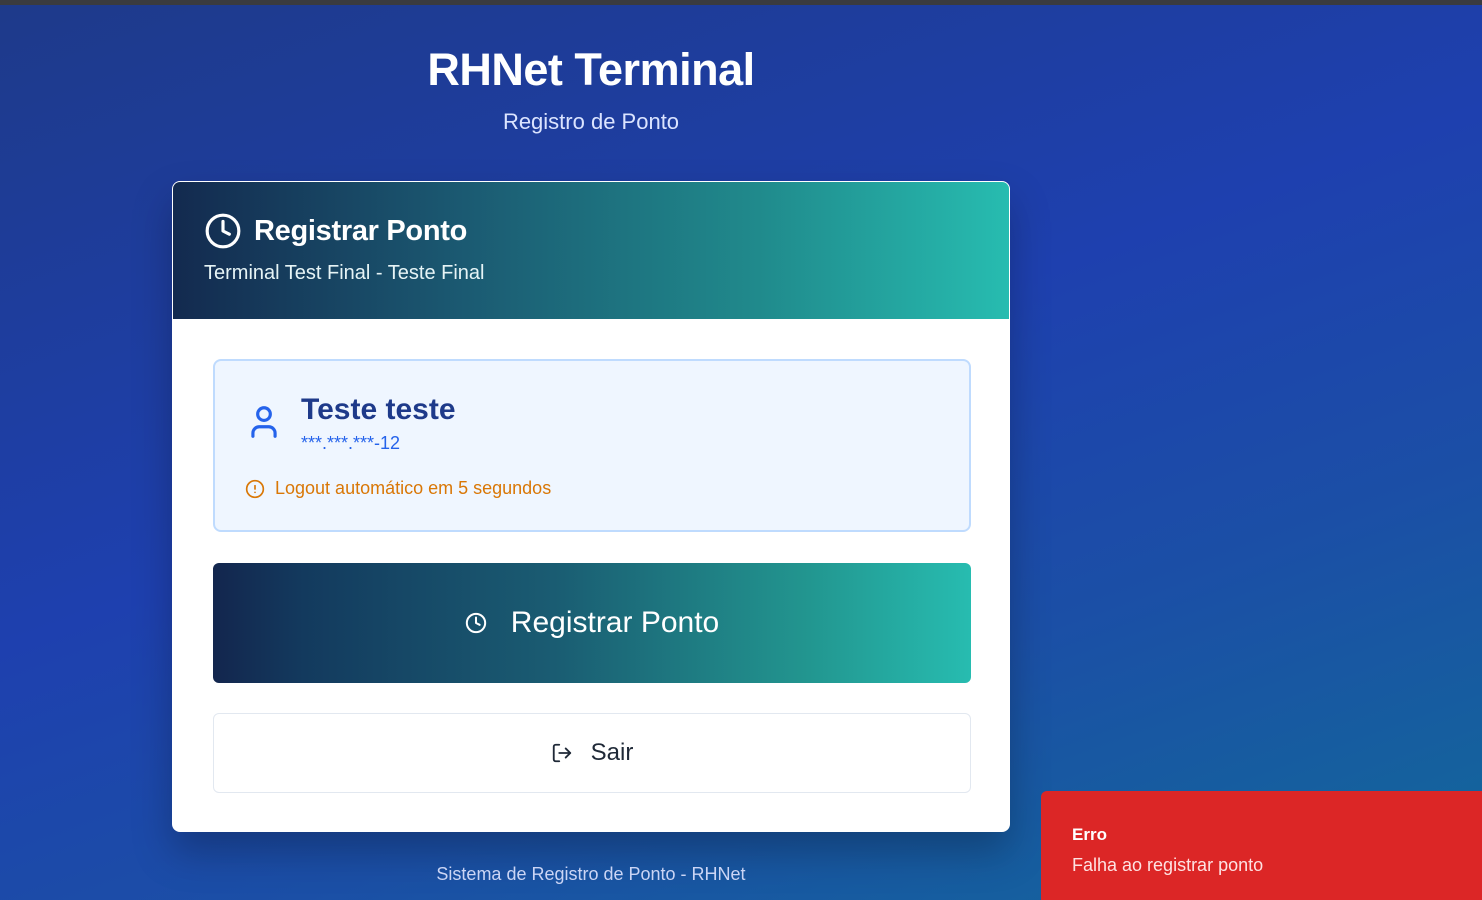 This screenshot has height=900, width=1482. What do you see at coordinates (1168, 865) in the screenshot?
I see `toast-message: Falha ao registrar ponto` at bounding box center [1168, 865].